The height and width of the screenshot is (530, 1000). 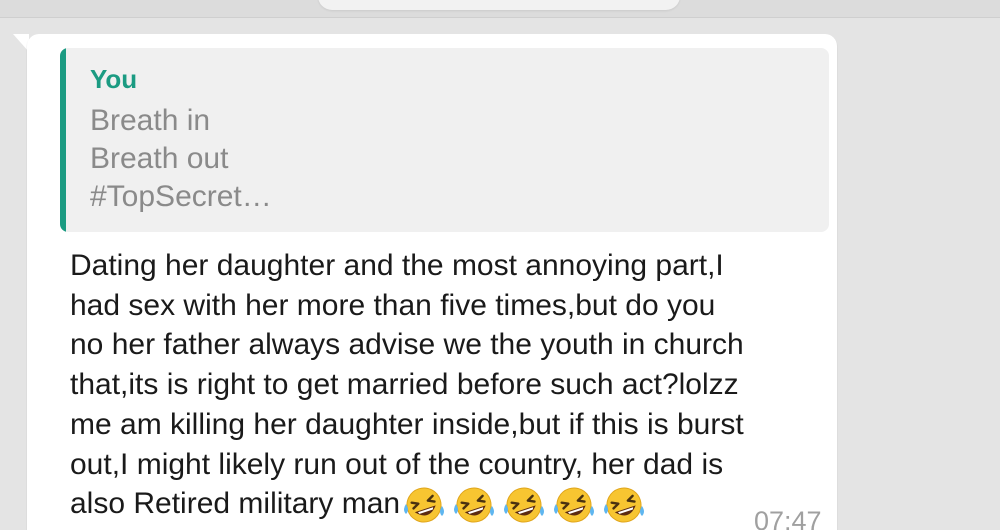 I want to click on date-pill, so click(x=499, y=5).